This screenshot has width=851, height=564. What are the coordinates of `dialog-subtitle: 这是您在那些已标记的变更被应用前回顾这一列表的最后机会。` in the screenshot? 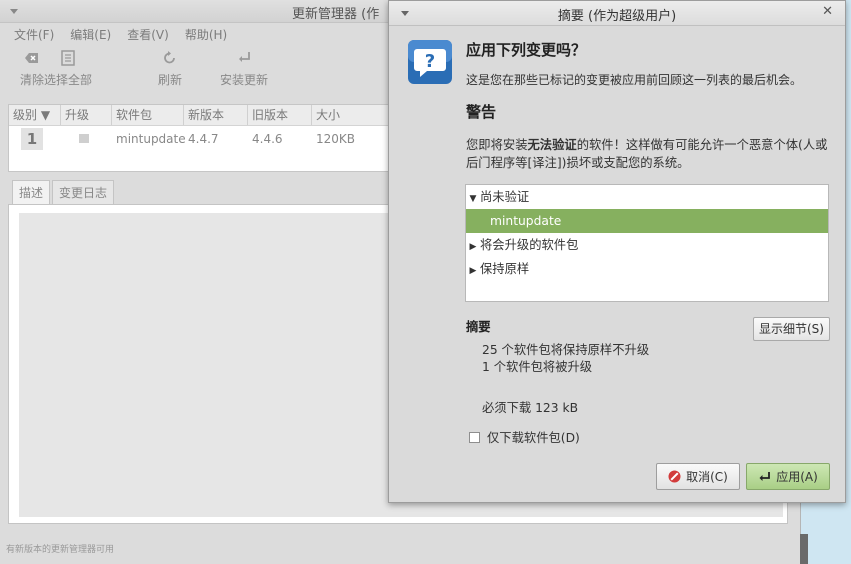 It's located at (634, 80).